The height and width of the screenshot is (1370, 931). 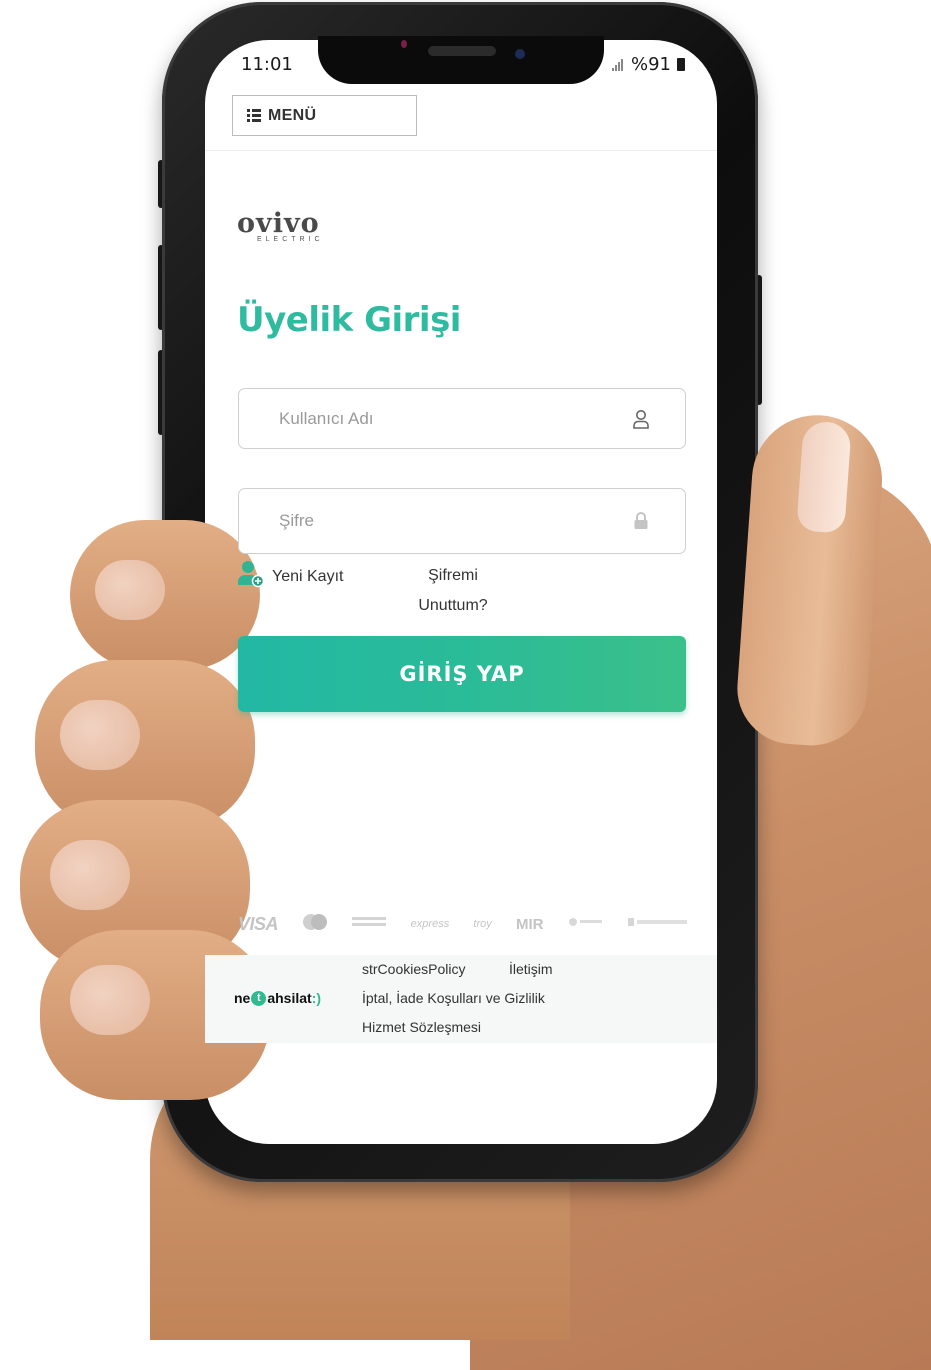 What do you see at coordinates (413, 969) in the screenshot?
I see `cookies-policy-link: strCookiesPolicy` at bounding box center [413, 969].